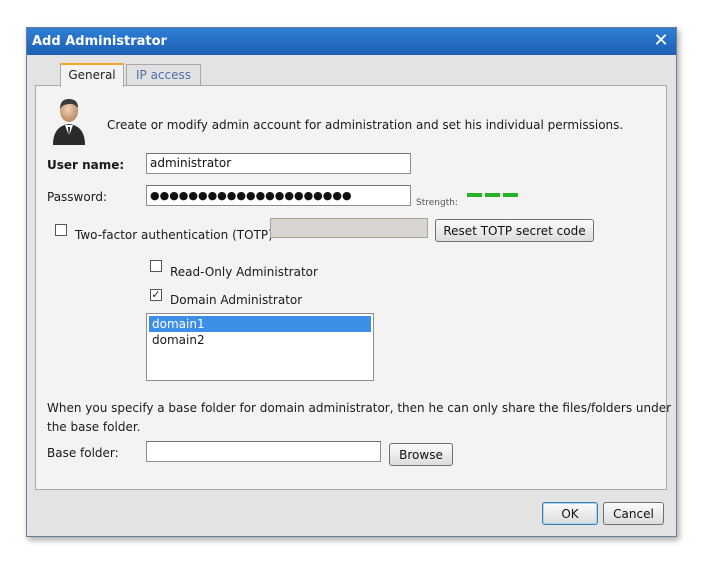 The height and width of the screenshot is (564, 704). What do you see at coordinates (514, 230) in the screenshot?
I see `reset-totp-button: Reset TOTP secret code` at bounding box center [514, 230].